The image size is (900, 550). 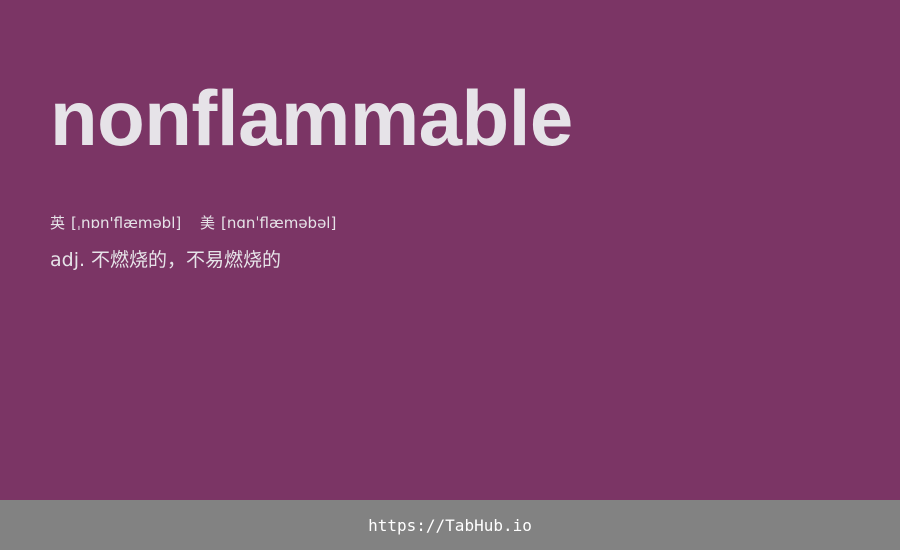 I want to click on footer-bar: https://TabHub.io, so click(x=450, y=525).